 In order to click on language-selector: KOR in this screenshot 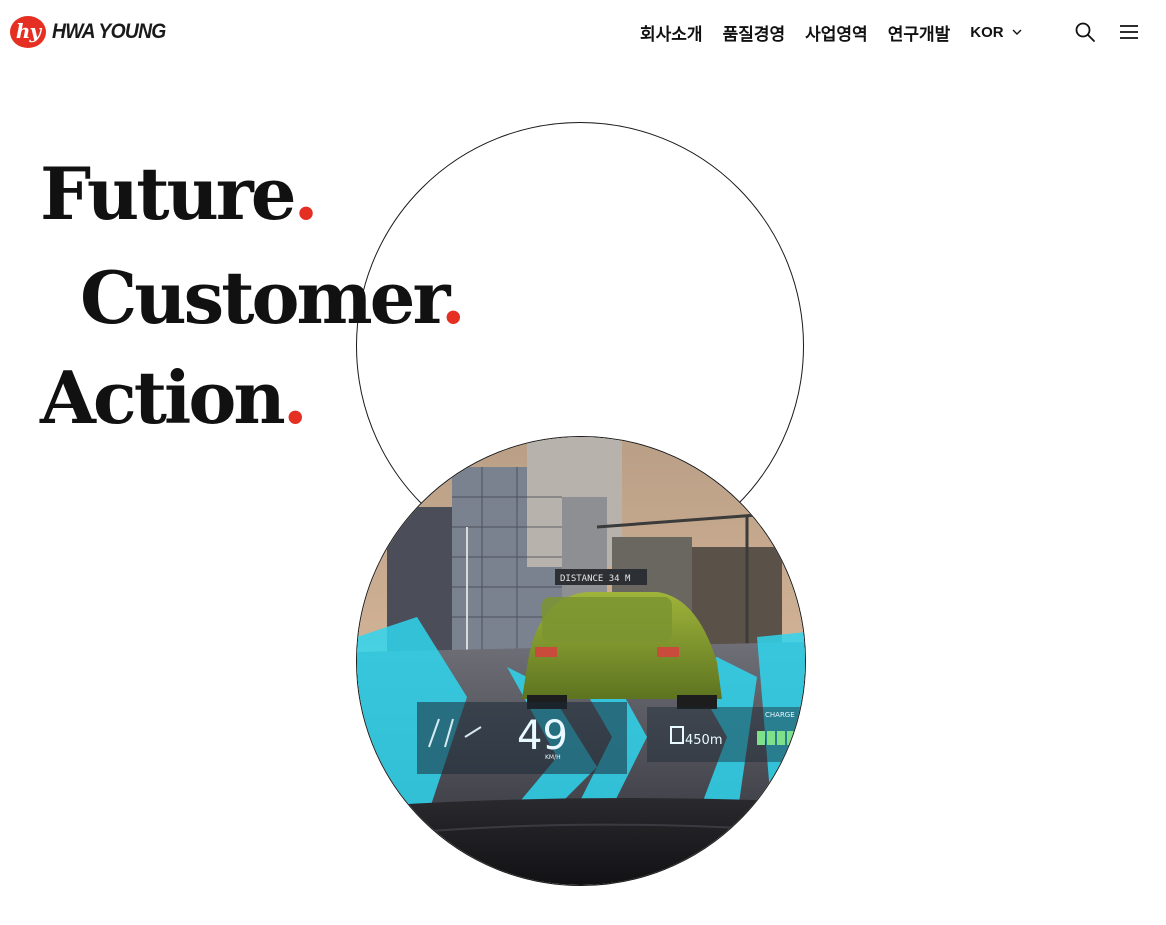, I will do `click(996, 32)`.